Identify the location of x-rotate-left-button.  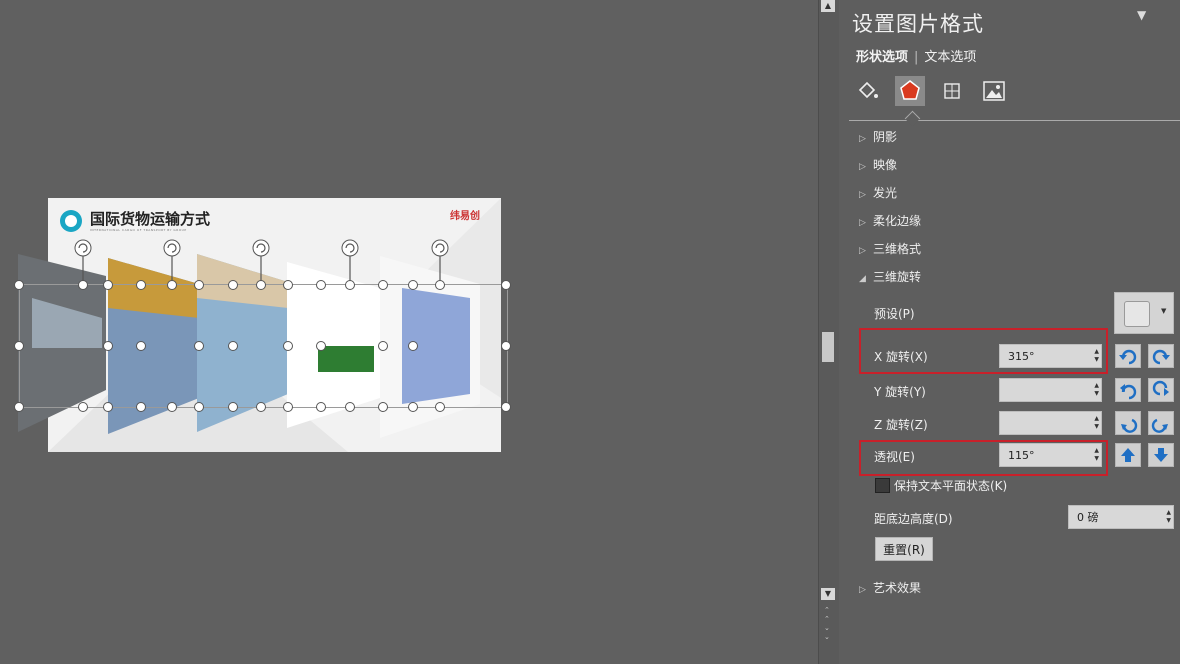
(1128, 356).